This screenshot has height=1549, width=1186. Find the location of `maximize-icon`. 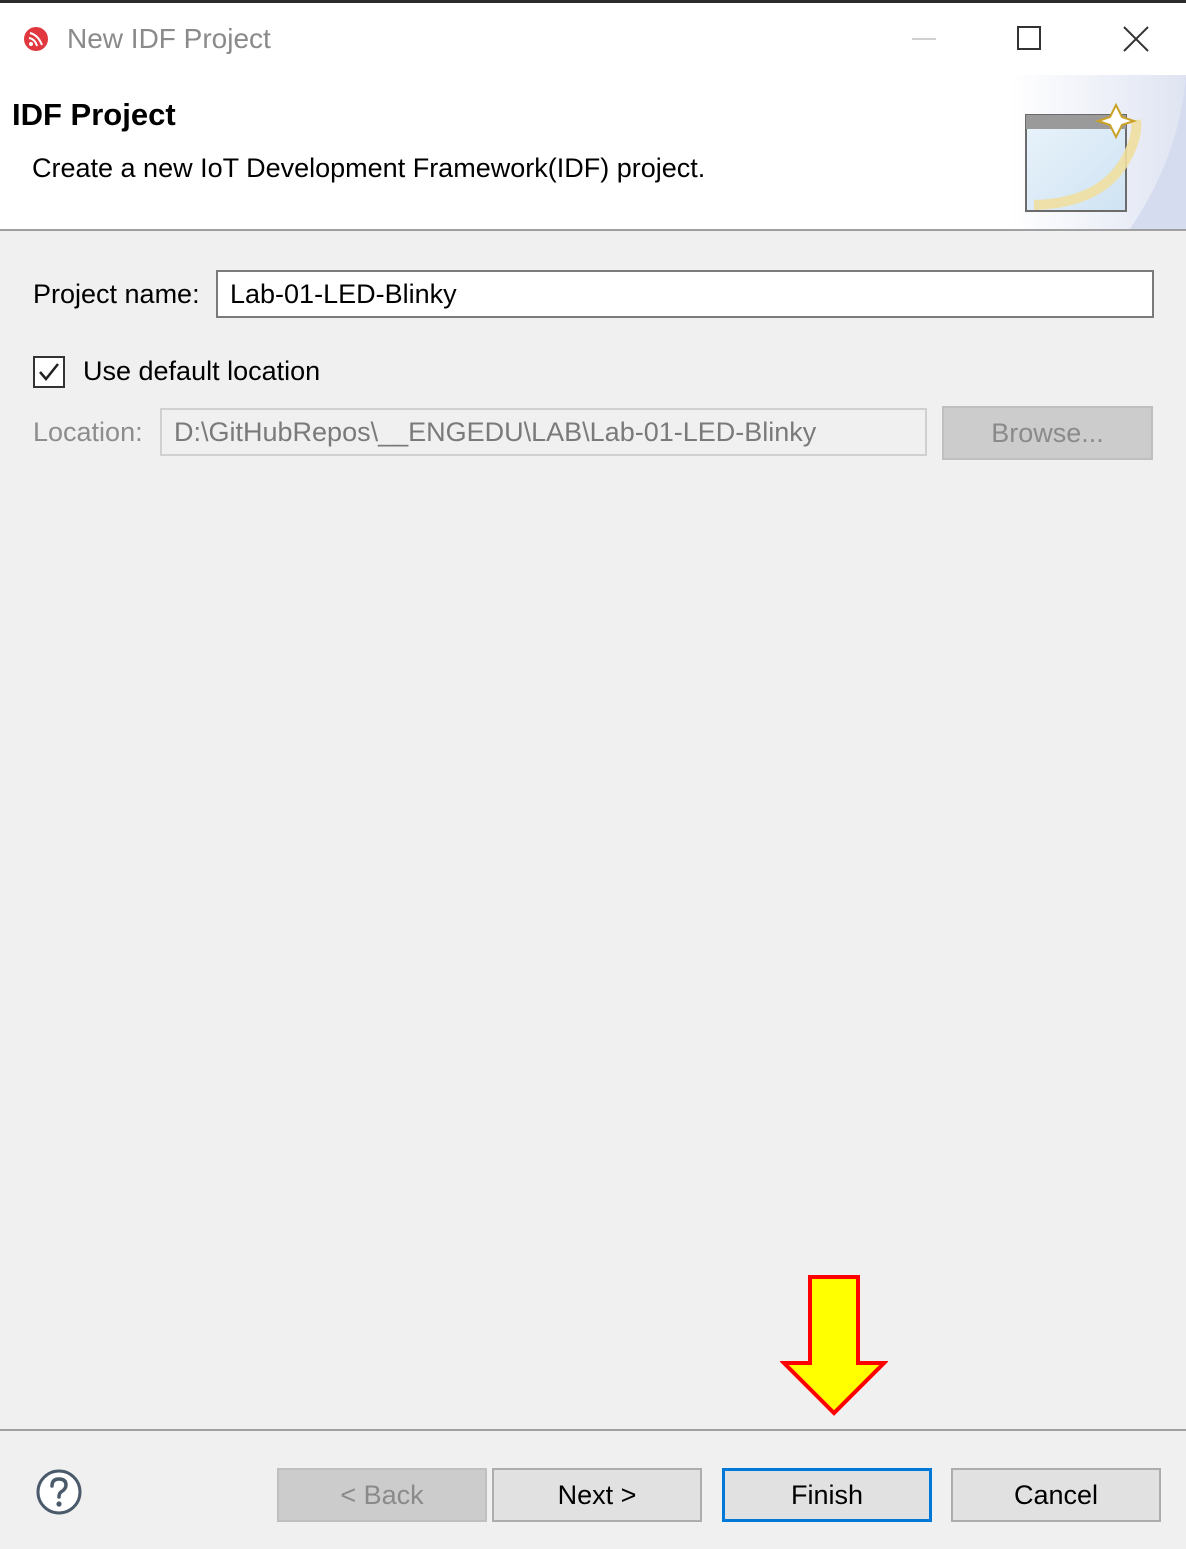

maximize-icon is located at coordinates (1029, 38).